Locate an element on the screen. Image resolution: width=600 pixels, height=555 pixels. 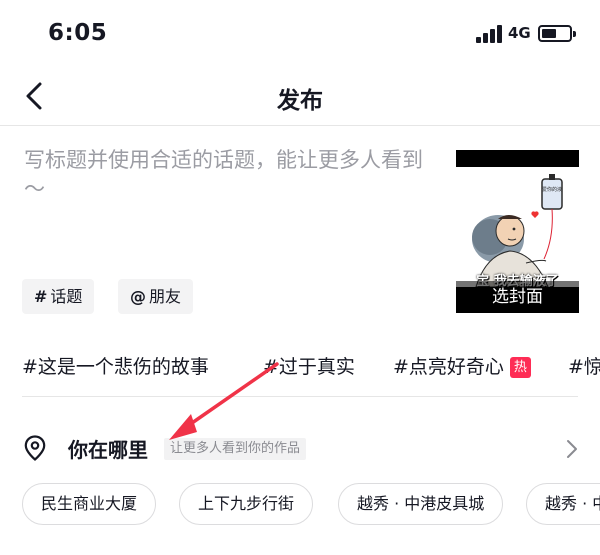
add-topic-label: 话题 is located at coordinates (66, 296).